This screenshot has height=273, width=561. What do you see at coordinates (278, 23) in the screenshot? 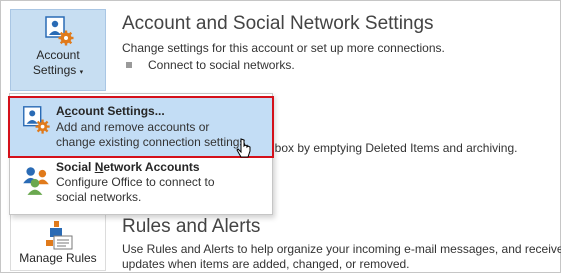
I see `account-section-title: Account and Social Network Settings` at bounding box center [278, 23].